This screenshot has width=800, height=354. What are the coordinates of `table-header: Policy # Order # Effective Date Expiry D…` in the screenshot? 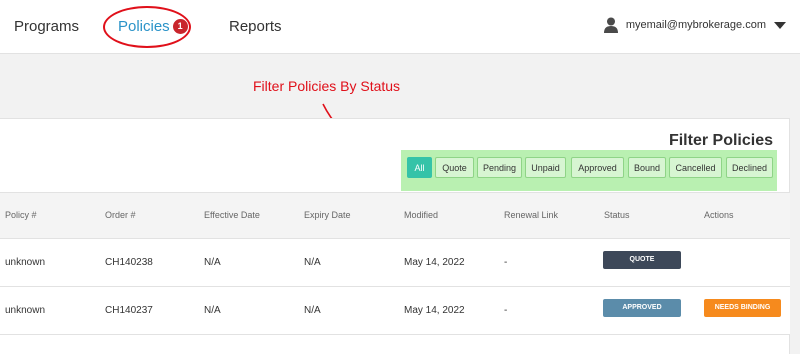 It's located at (395, 215).